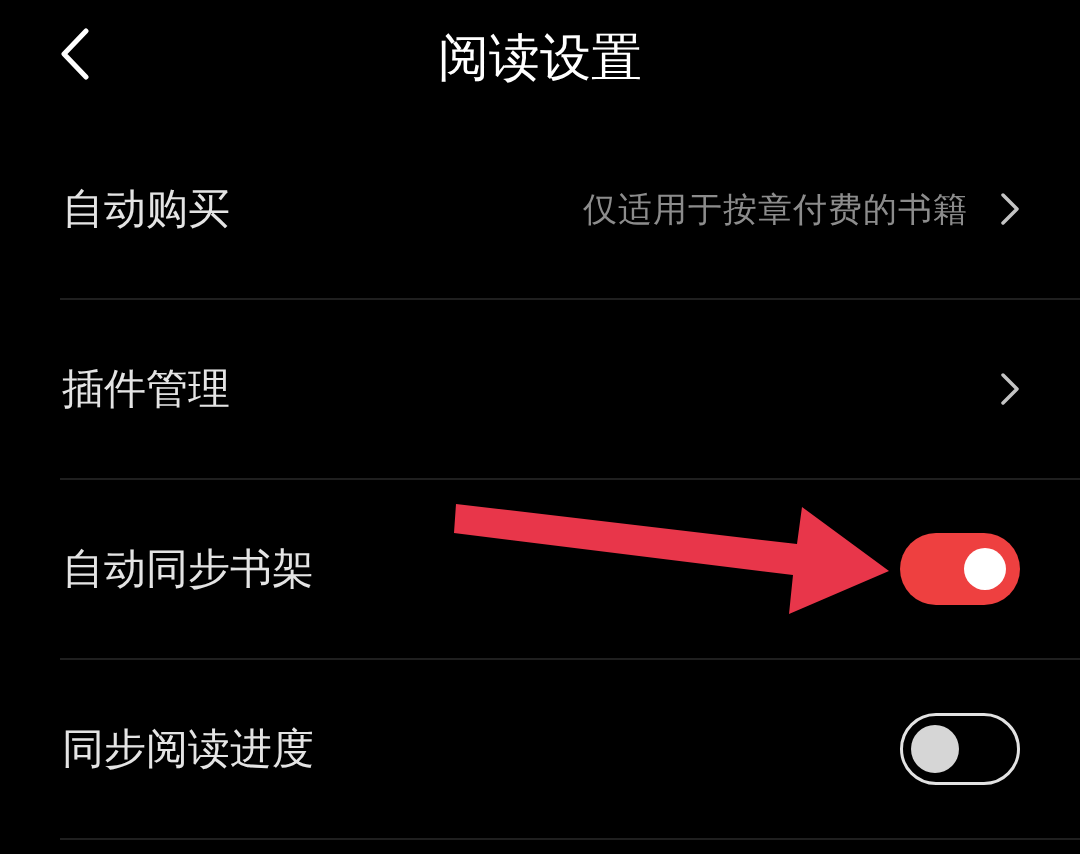  I want to click on toggle-switch, so click(960, 749).